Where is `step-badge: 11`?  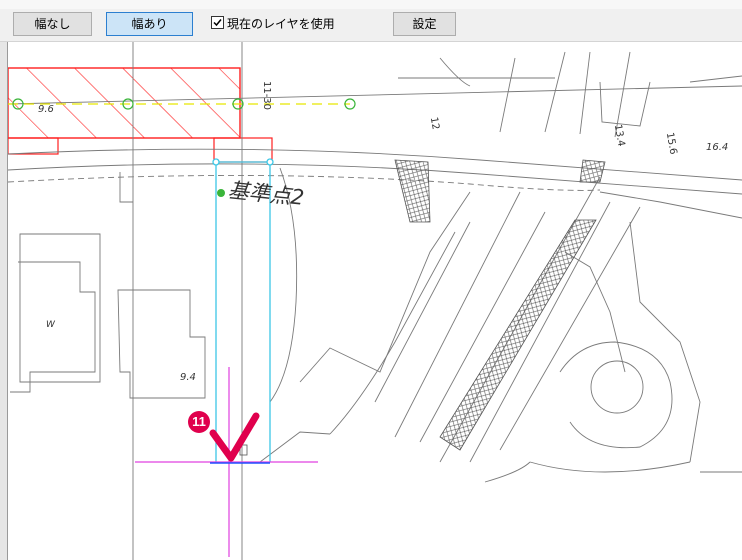
step-badge: 11 is located at coordinates (199, 422).